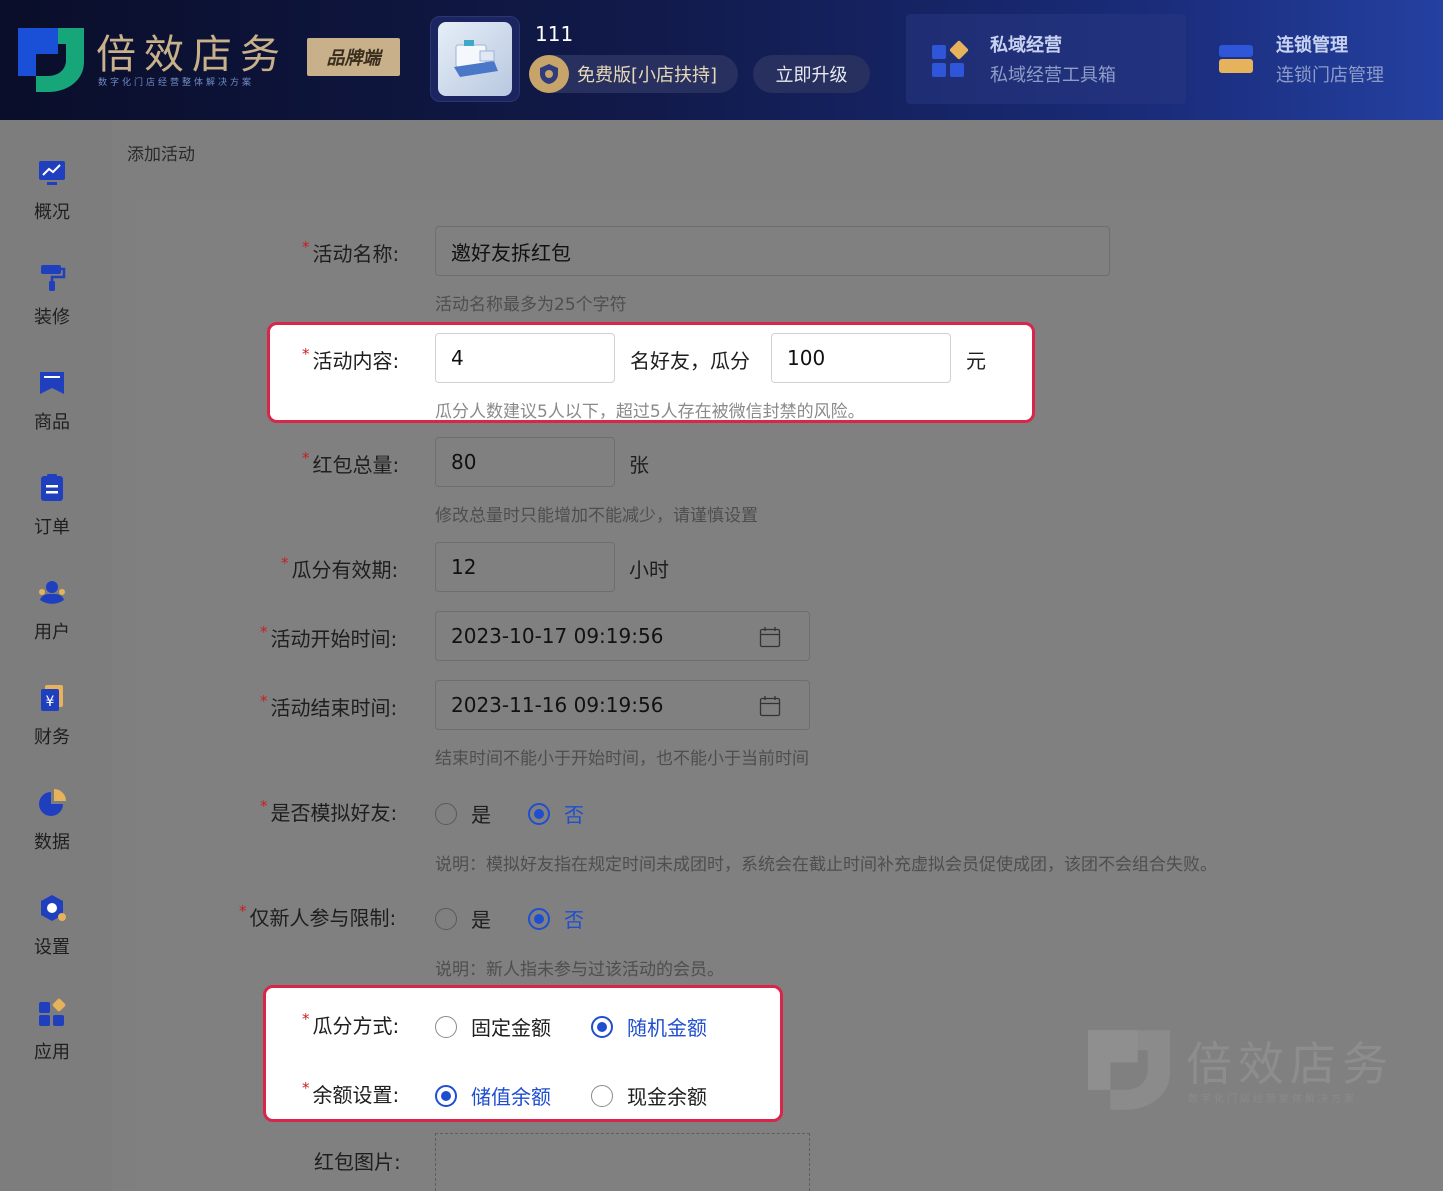 The width and height of the screenshot is (1443, 1191). Describe the element at coordinates (557, 705) in the screenshot. I see `end-time-value: 2023-11-16 09:19:56` at that location.